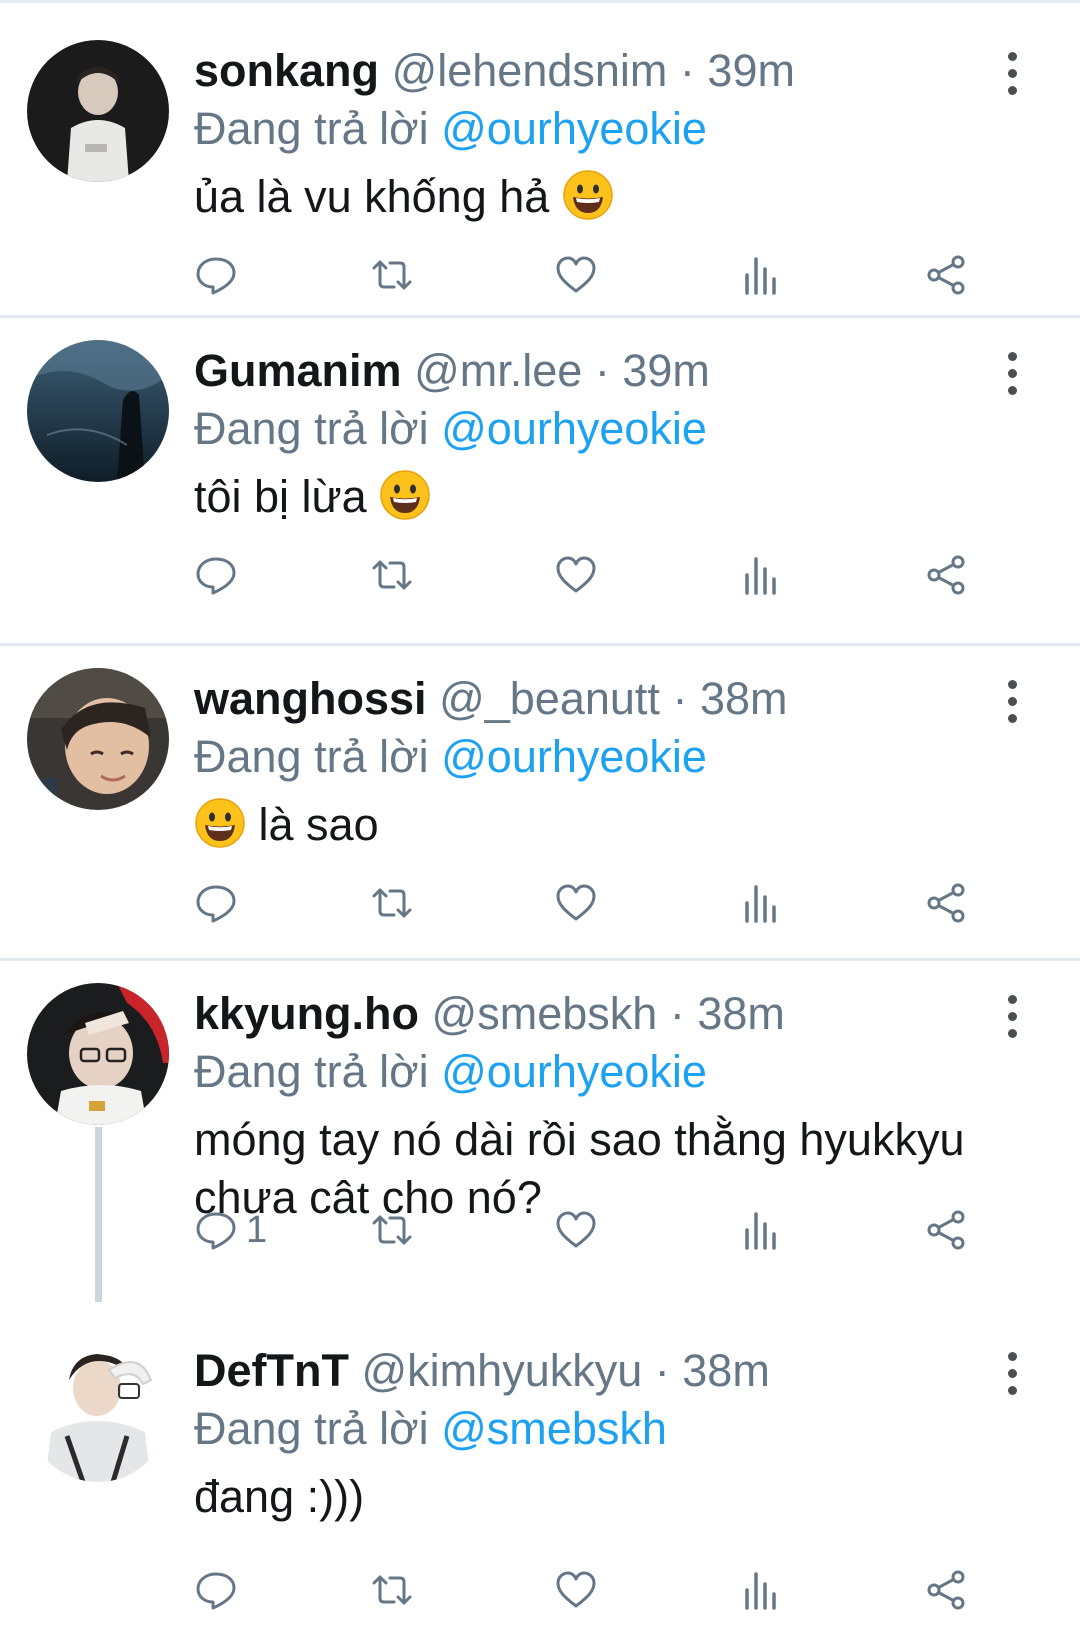 The height and width of the screenshot is (1642, 1080). What do you see at coordinates (306, 1013) in the screenshot?
I see `display-name: kkyung.ho` at bounding box center [306, 1013].